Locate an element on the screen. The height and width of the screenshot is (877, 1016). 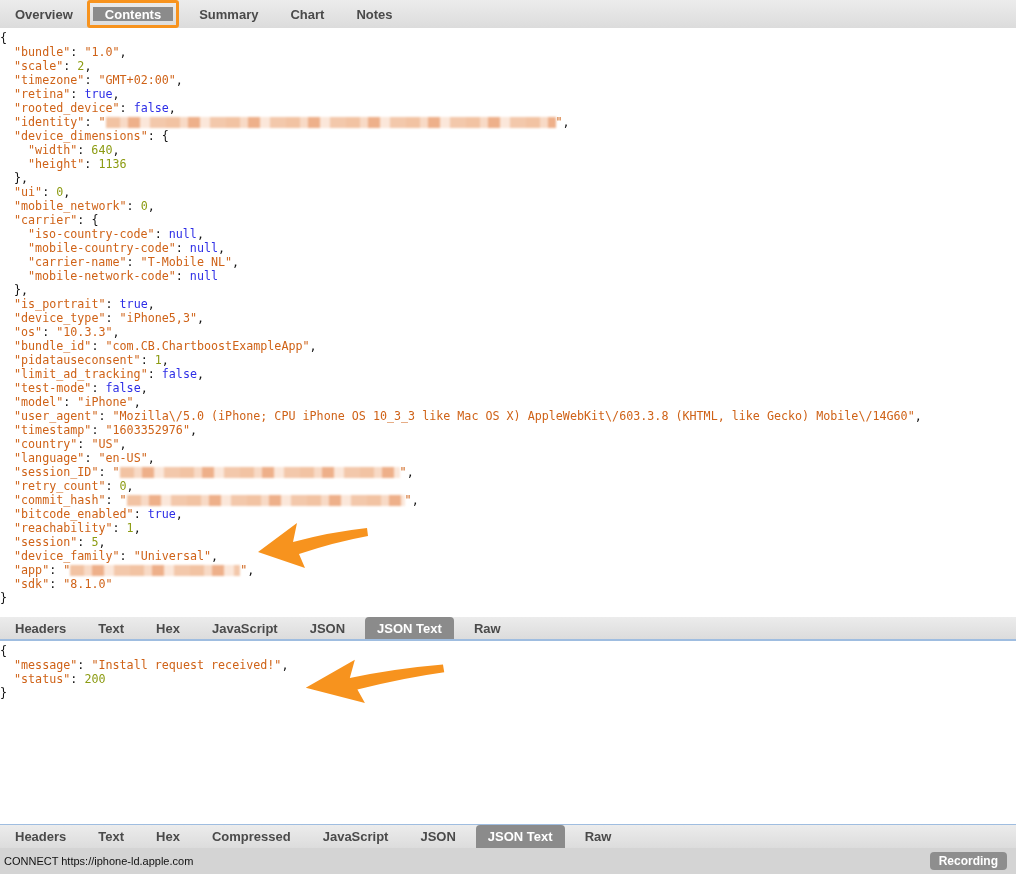
code-line: "identity": " is located at coordinates (60, 122).